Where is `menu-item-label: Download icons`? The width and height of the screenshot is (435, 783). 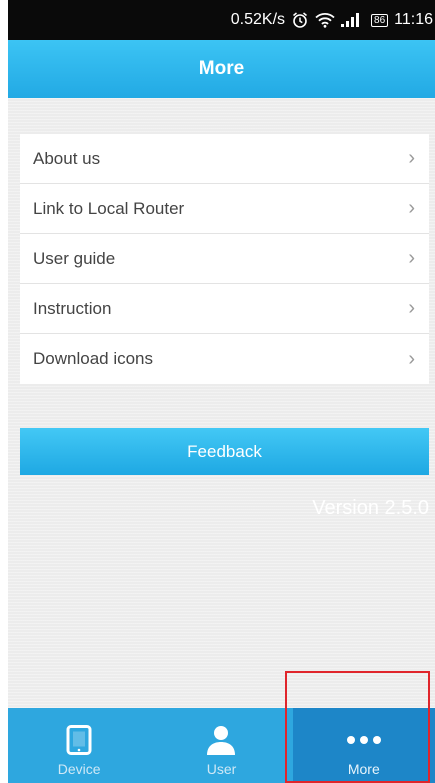
menu-item-label: Download icons is located at coordinates (93, 358).